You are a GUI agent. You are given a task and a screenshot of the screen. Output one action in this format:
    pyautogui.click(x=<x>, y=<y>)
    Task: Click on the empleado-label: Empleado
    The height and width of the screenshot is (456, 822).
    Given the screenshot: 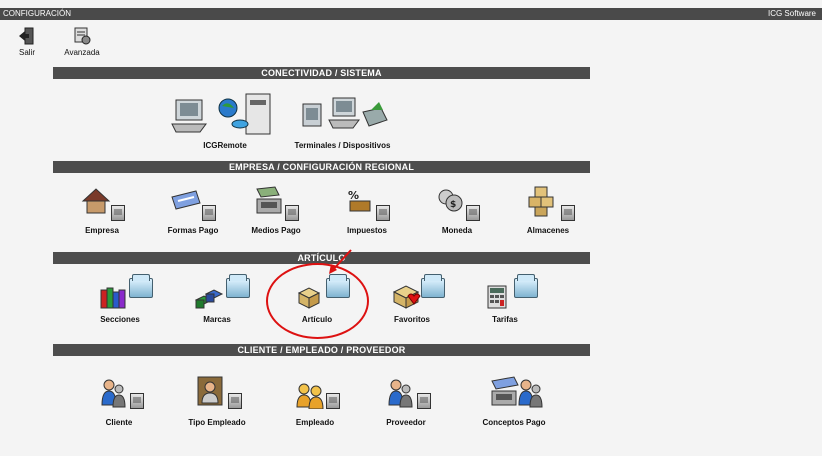 What is the action you would take?
    pyautogui.click(x=315, y=422)
    